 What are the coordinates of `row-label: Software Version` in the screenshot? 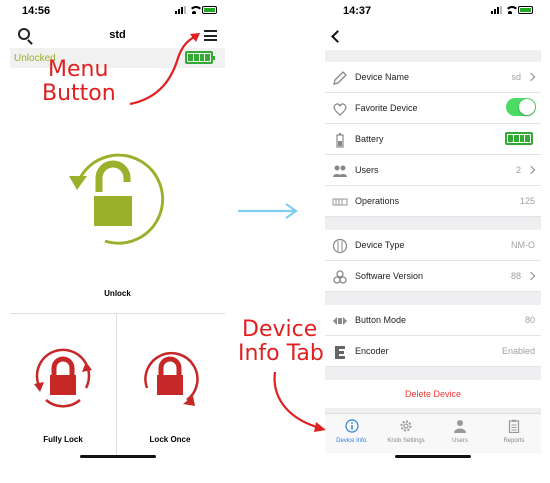 It's located at (389, 276).